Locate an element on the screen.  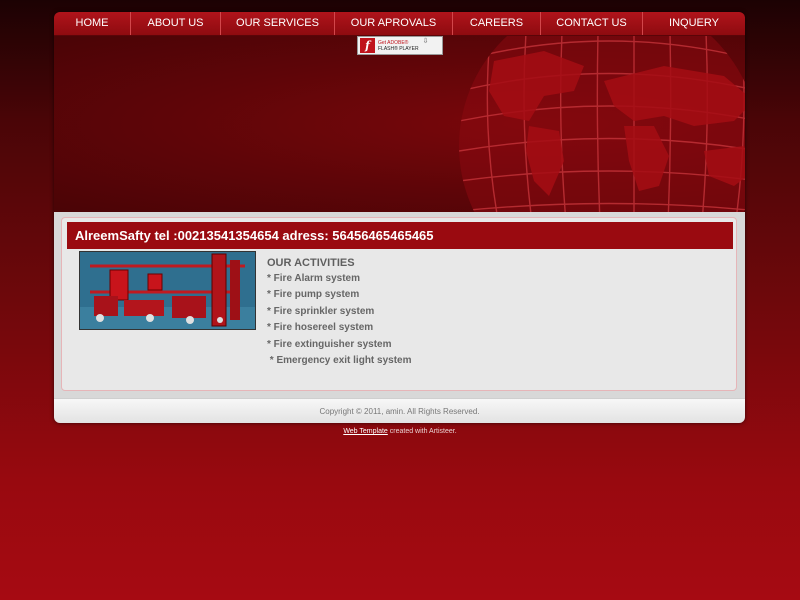
fire-pump-equipment-image is located at coordinates (167, 290).